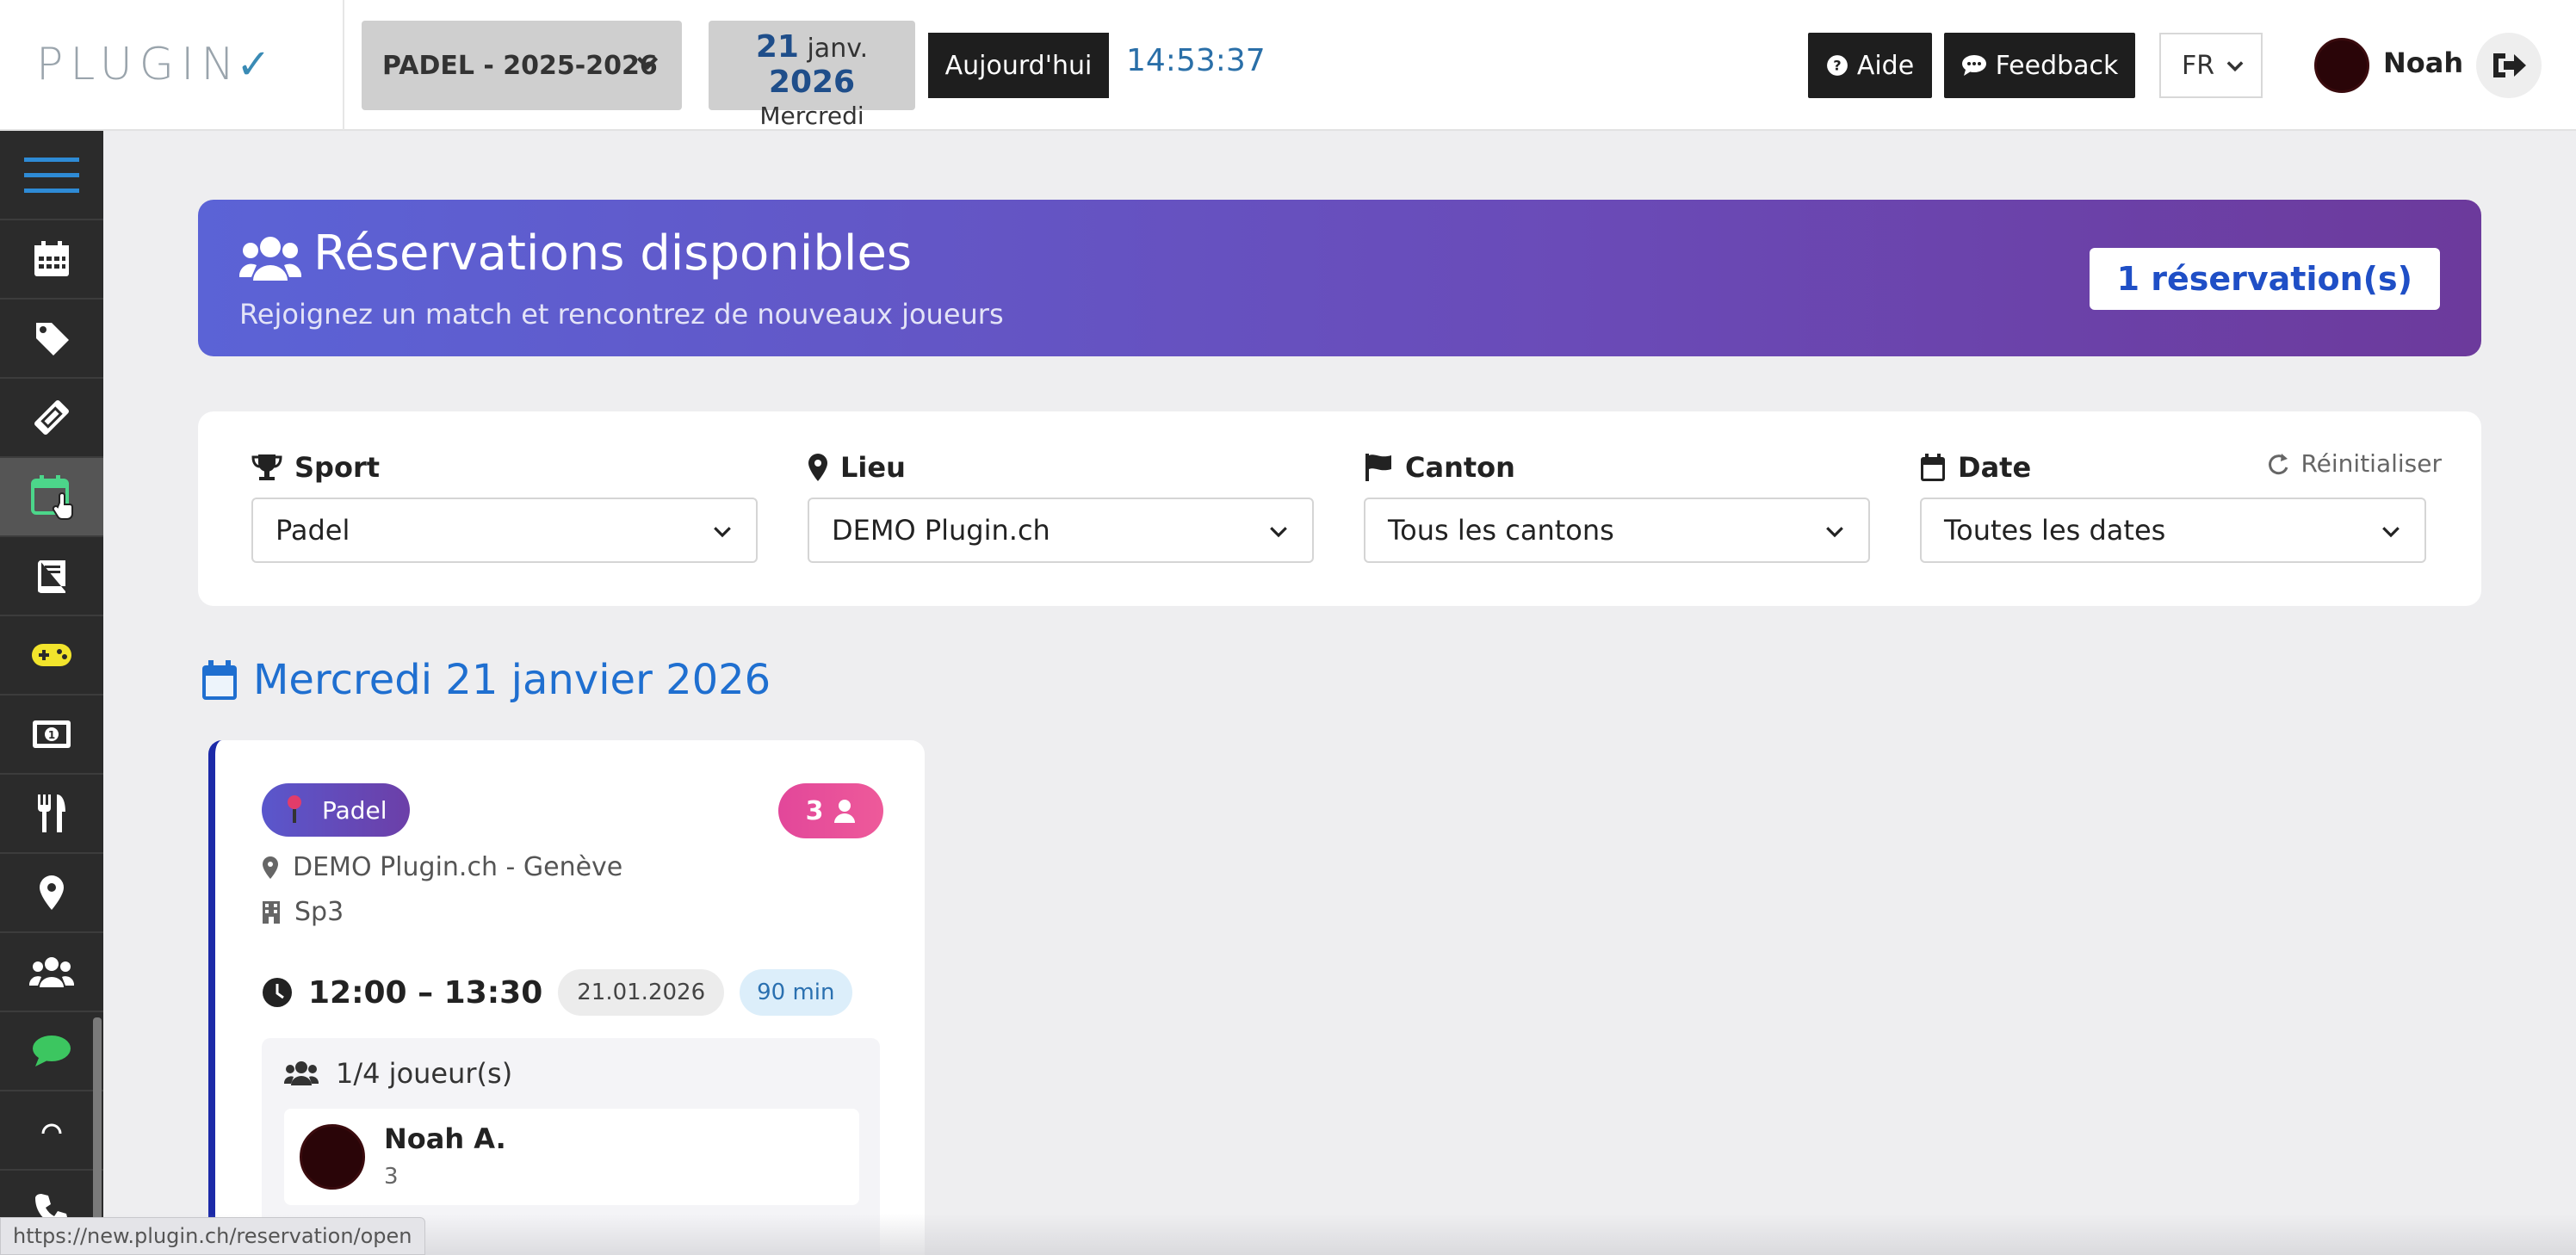  I want to click on card-court-text: Sp3, so click(319, 912).